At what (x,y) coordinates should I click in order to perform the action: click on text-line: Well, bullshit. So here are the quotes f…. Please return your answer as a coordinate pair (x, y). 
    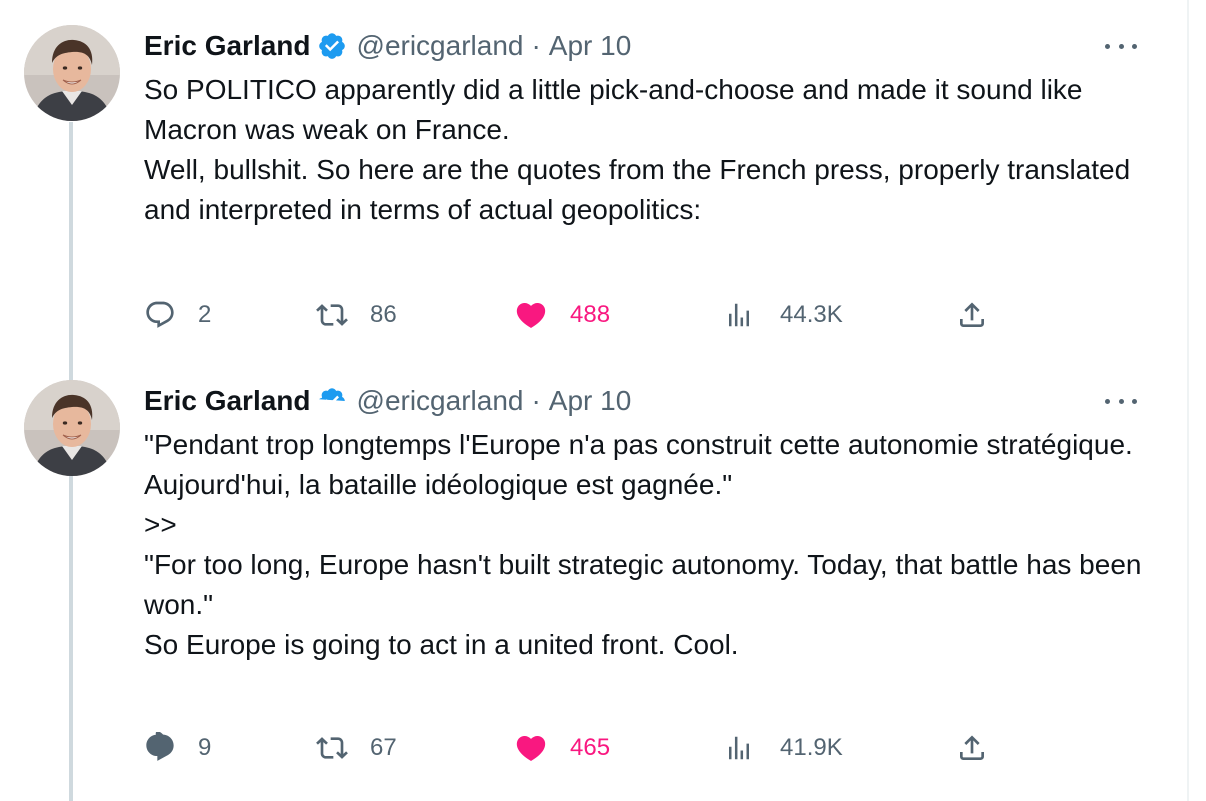
    Looking at the image, I should click on (641, 189).